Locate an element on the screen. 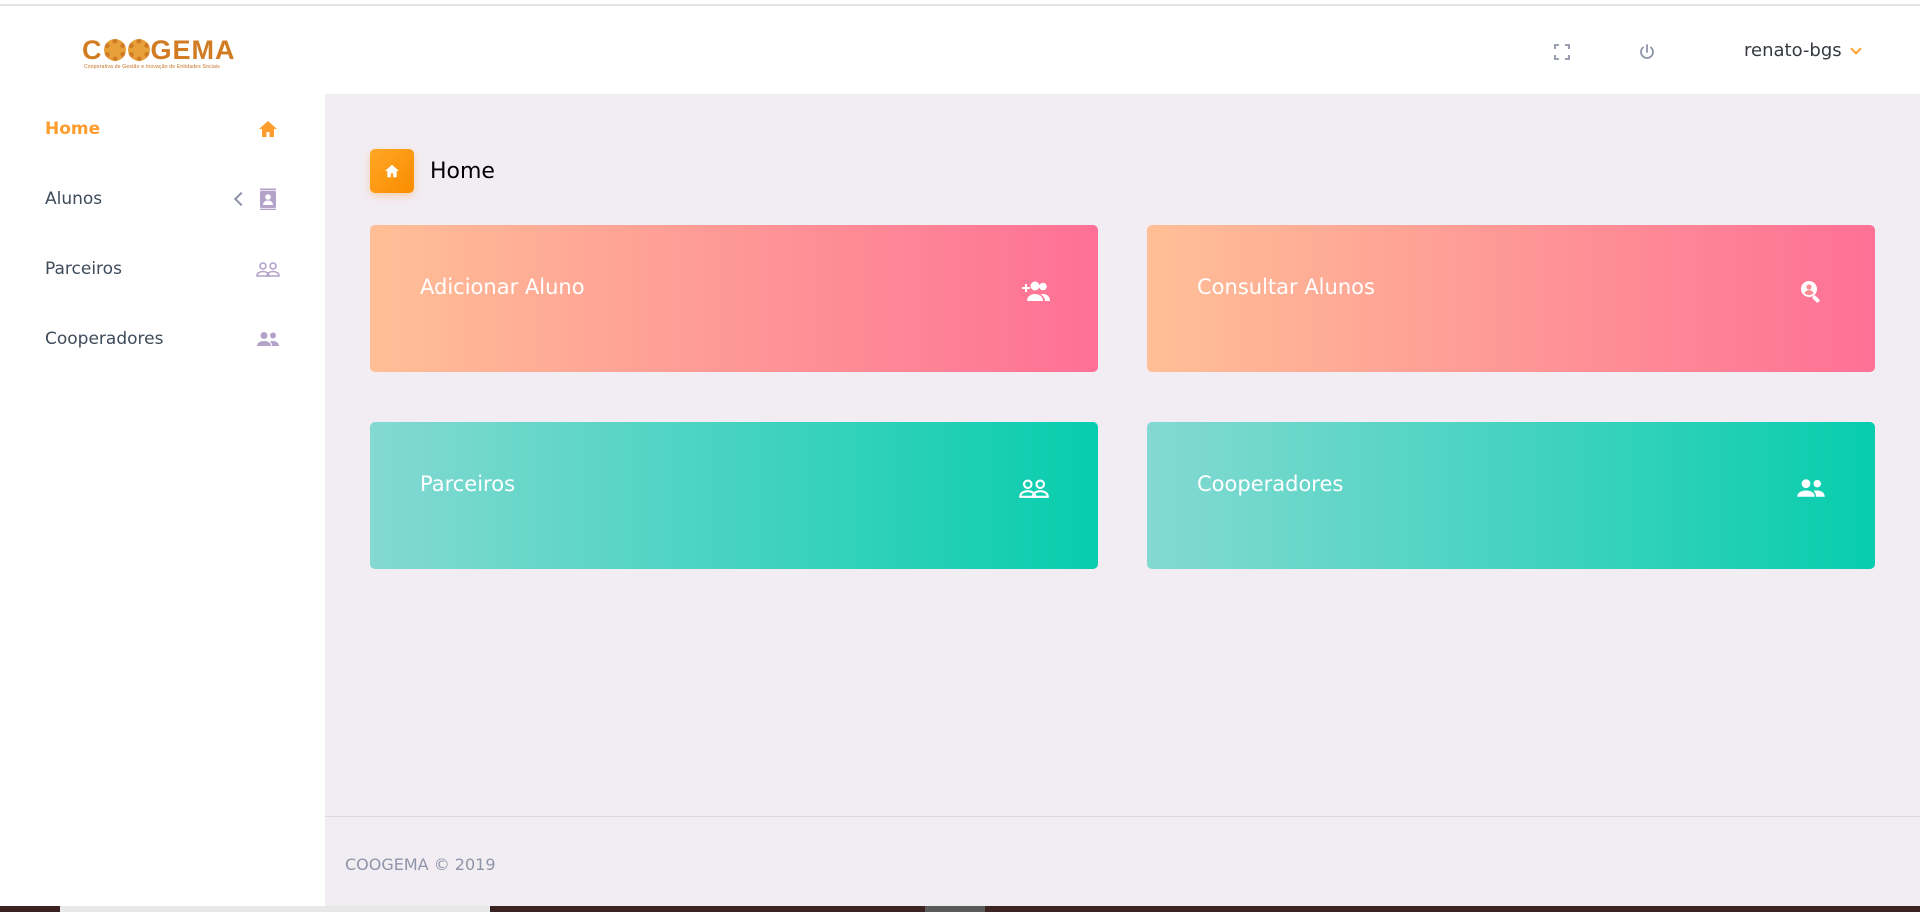  search-students-card: Consultar Alunos is located at coordinates (1511, 298).